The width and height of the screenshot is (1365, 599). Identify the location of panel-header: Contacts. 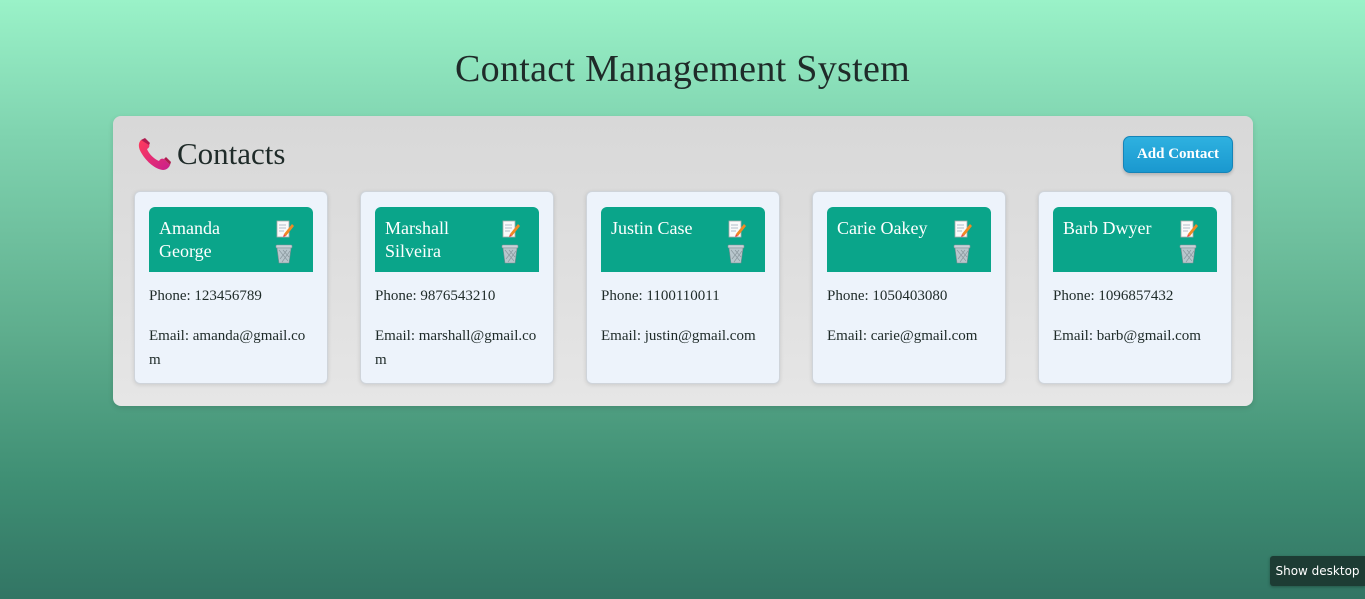
(211, 154).